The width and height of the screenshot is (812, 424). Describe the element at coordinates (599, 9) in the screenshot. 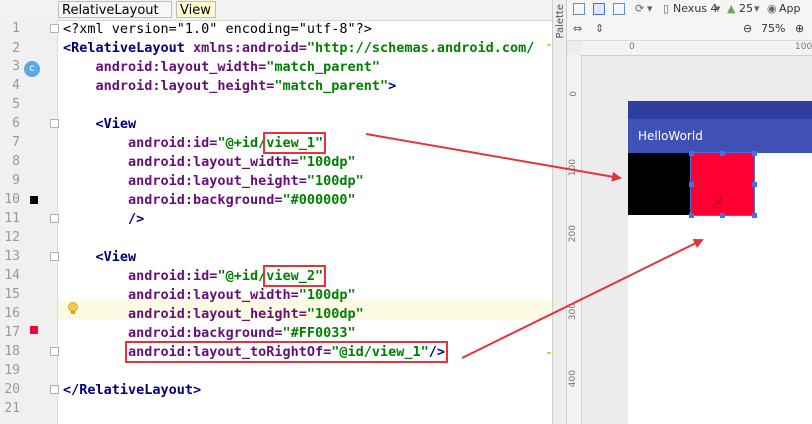

I see `blueprint-mode-icon` at that location.